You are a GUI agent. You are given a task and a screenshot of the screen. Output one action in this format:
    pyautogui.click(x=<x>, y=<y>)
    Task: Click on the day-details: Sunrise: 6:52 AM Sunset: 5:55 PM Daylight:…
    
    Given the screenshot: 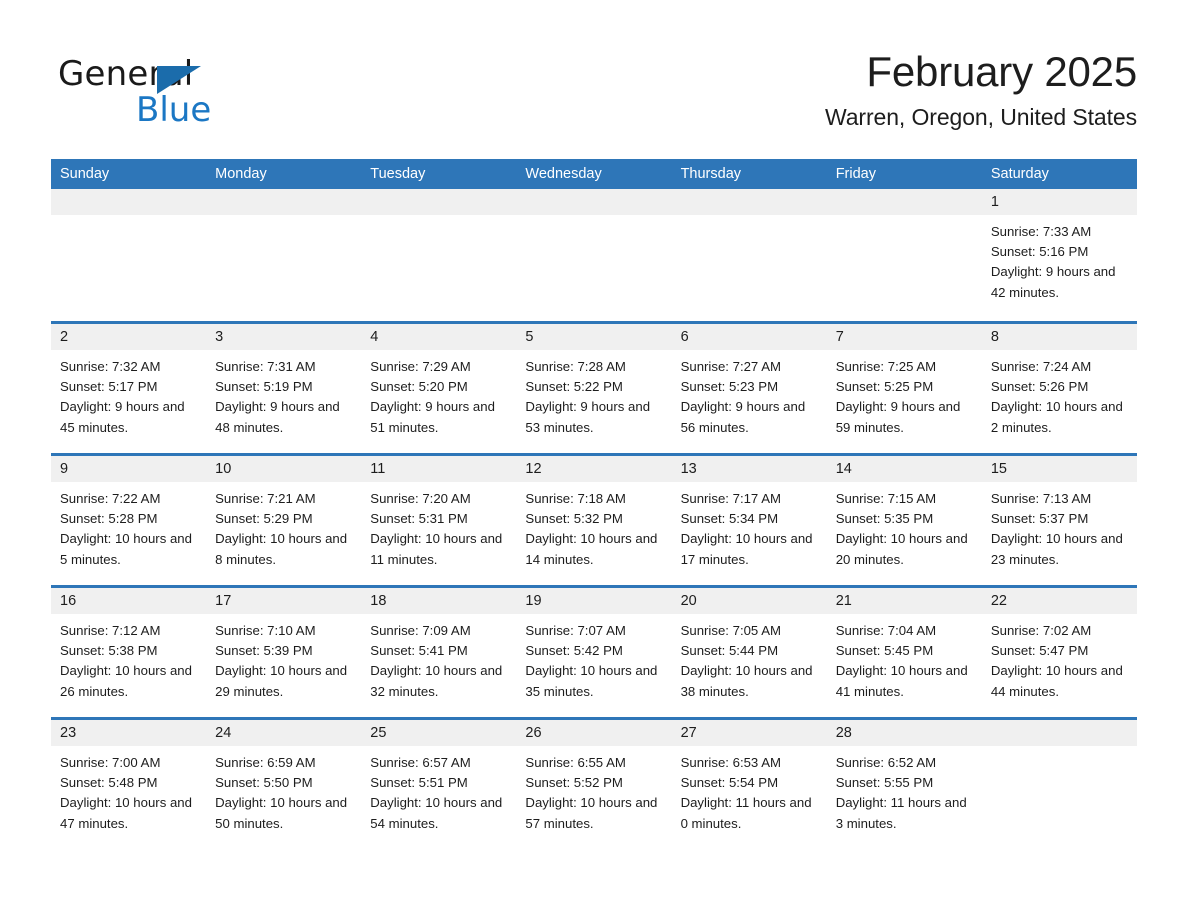 What is the action you would take?
    pyautogui.click(x=904, y=790)
    